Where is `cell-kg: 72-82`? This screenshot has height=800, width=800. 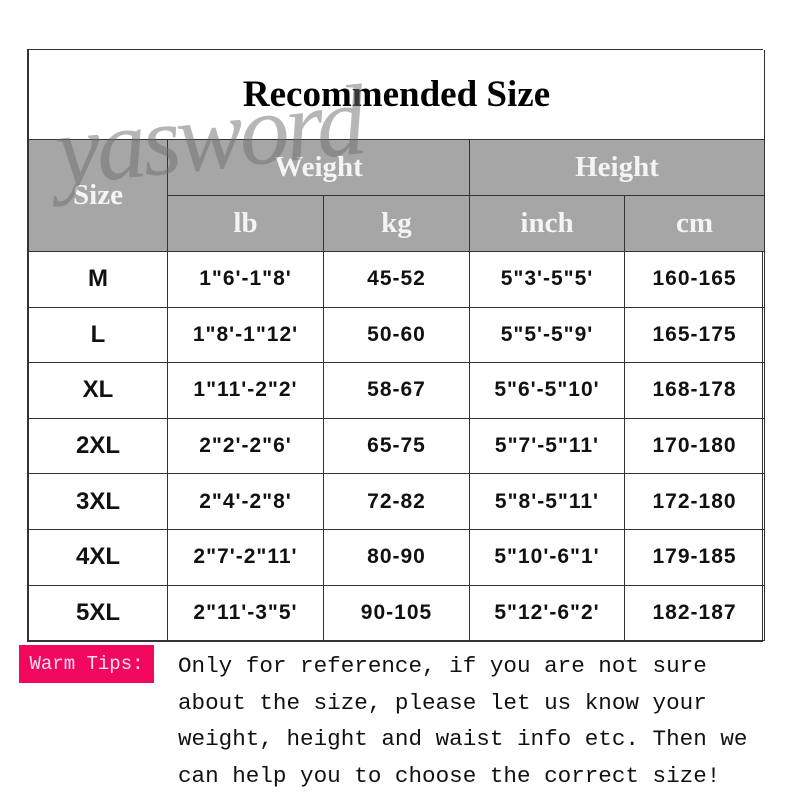 cell-kg: 72-82 is located at coordinates (396, 501).